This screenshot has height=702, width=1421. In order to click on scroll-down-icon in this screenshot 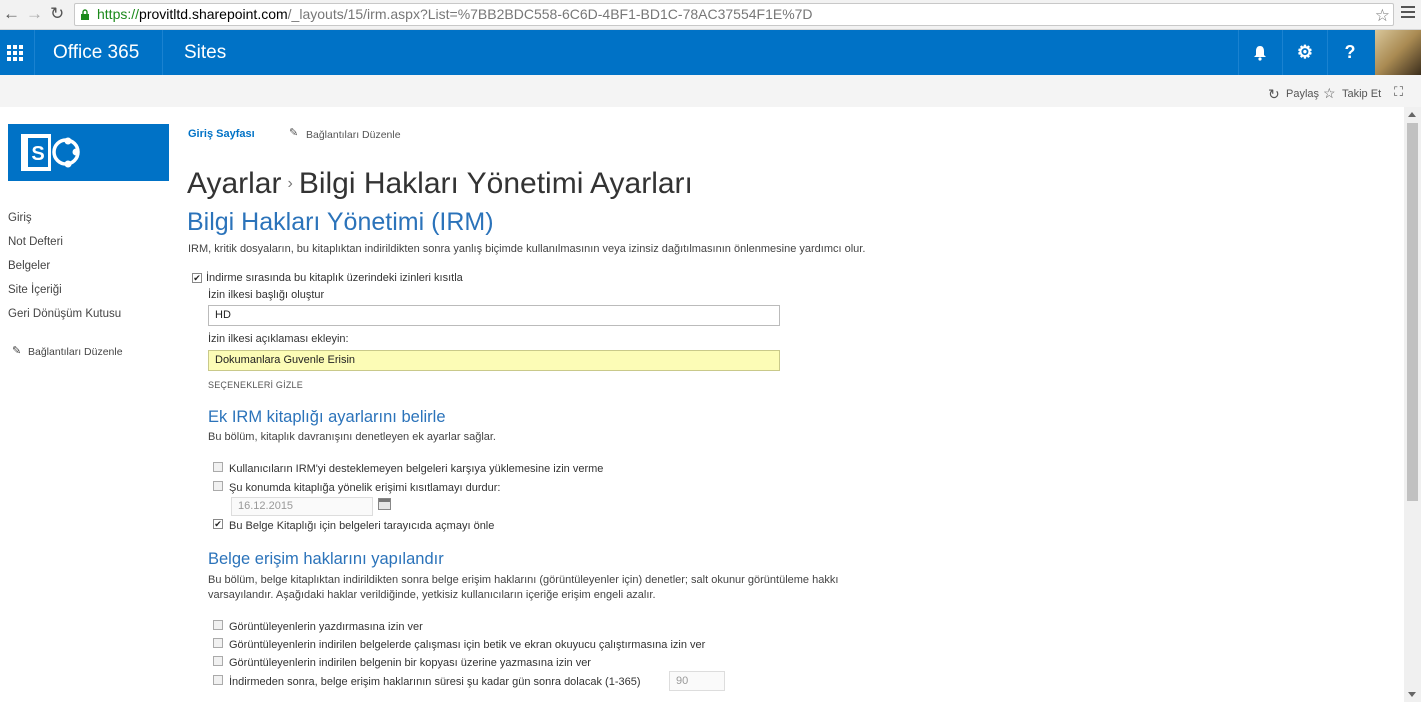, I will do `click(1412, 694)`.